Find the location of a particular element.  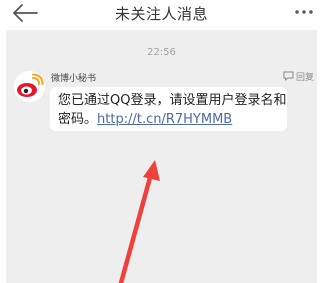

message-timestamp: 22:56 is located at coordinates (161, 52).